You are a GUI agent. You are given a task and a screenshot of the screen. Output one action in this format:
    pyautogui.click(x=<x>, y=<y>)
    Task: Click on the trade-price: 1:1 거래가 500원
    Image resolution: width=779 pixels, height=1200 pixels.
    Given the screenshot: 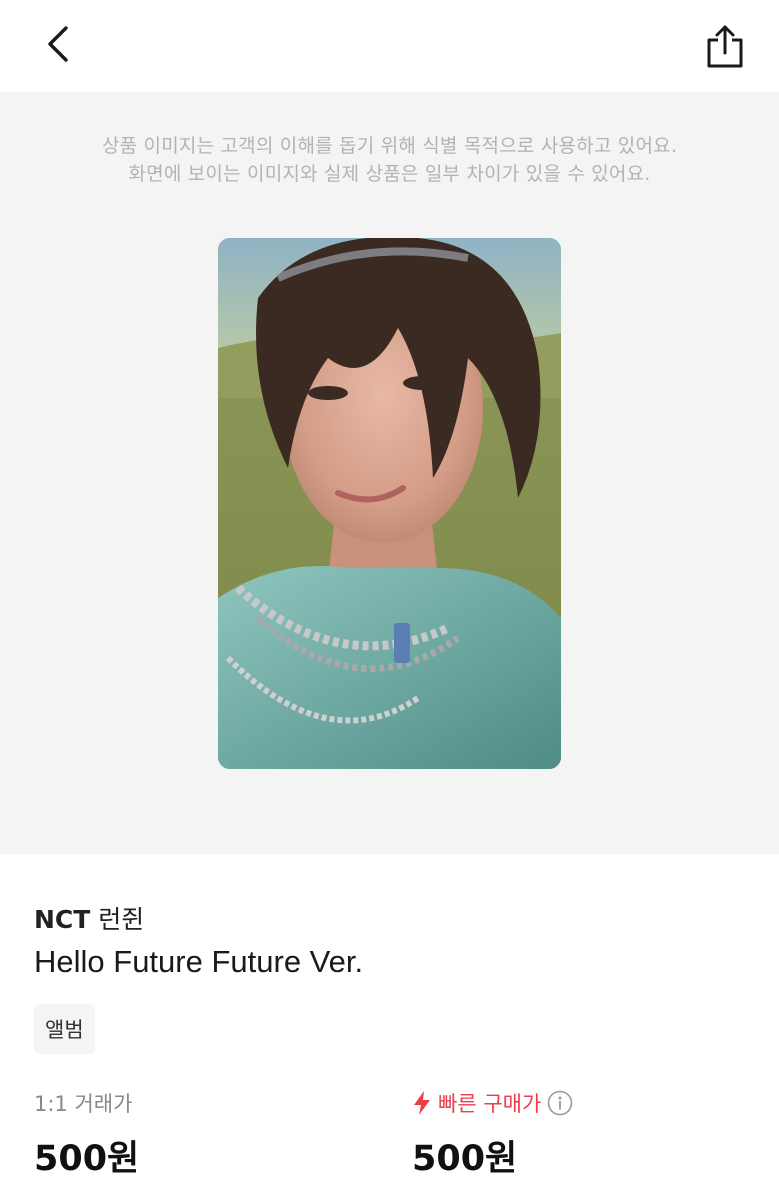 What is the action you would take?
    pyautogui.click(x=86, y=1134)
    